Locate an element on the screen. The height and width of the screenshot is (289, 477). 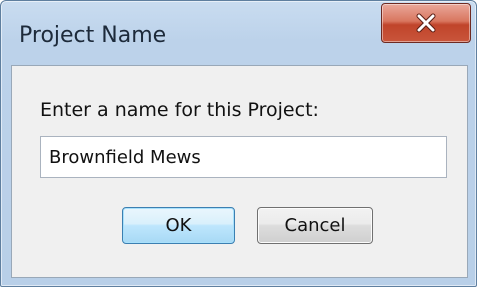
cancel-button: Cancel is located at coordinates (315, 225).